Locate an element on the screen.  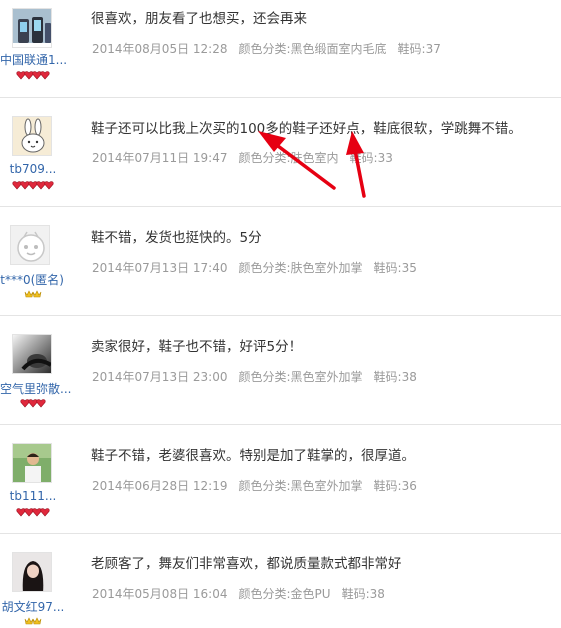
review-meta: 2014年07月13日 17:40 颜色分类:肤色室外加掌 鞋码:35 is located at coordinates (260, 268).